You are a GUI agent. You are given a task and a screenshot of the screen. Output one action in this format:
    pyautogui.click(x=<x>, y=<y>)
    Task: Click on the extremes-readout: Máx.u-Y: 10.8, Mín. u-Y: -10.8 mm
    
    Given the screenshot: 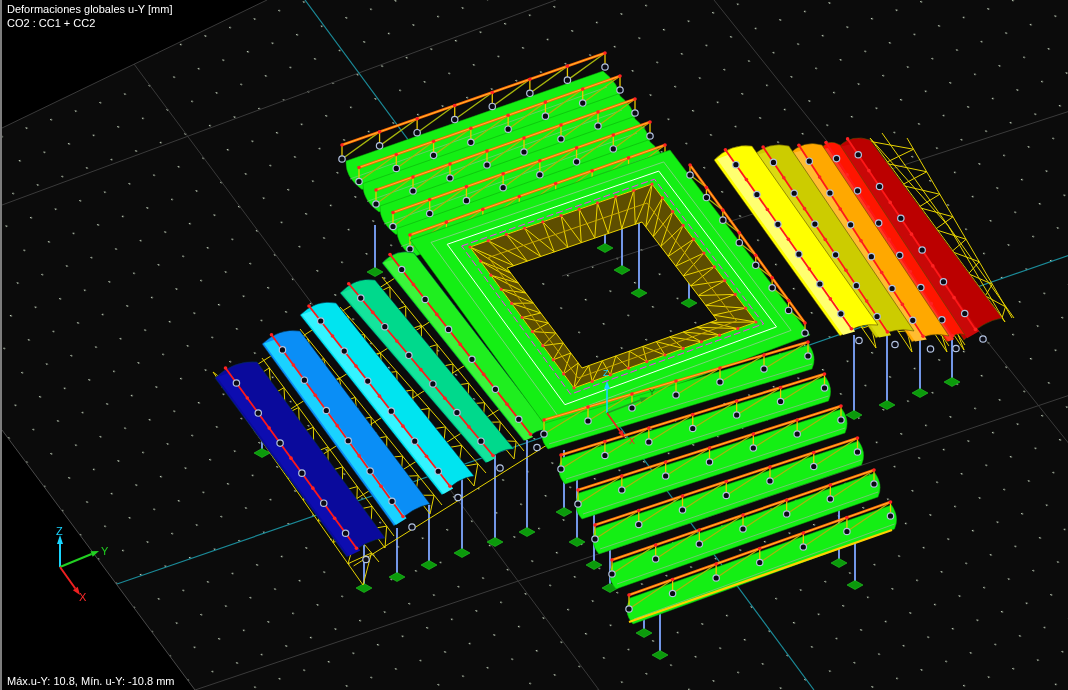 What is the action you would take?
    pyautogui.click(x=91, y=681)
    